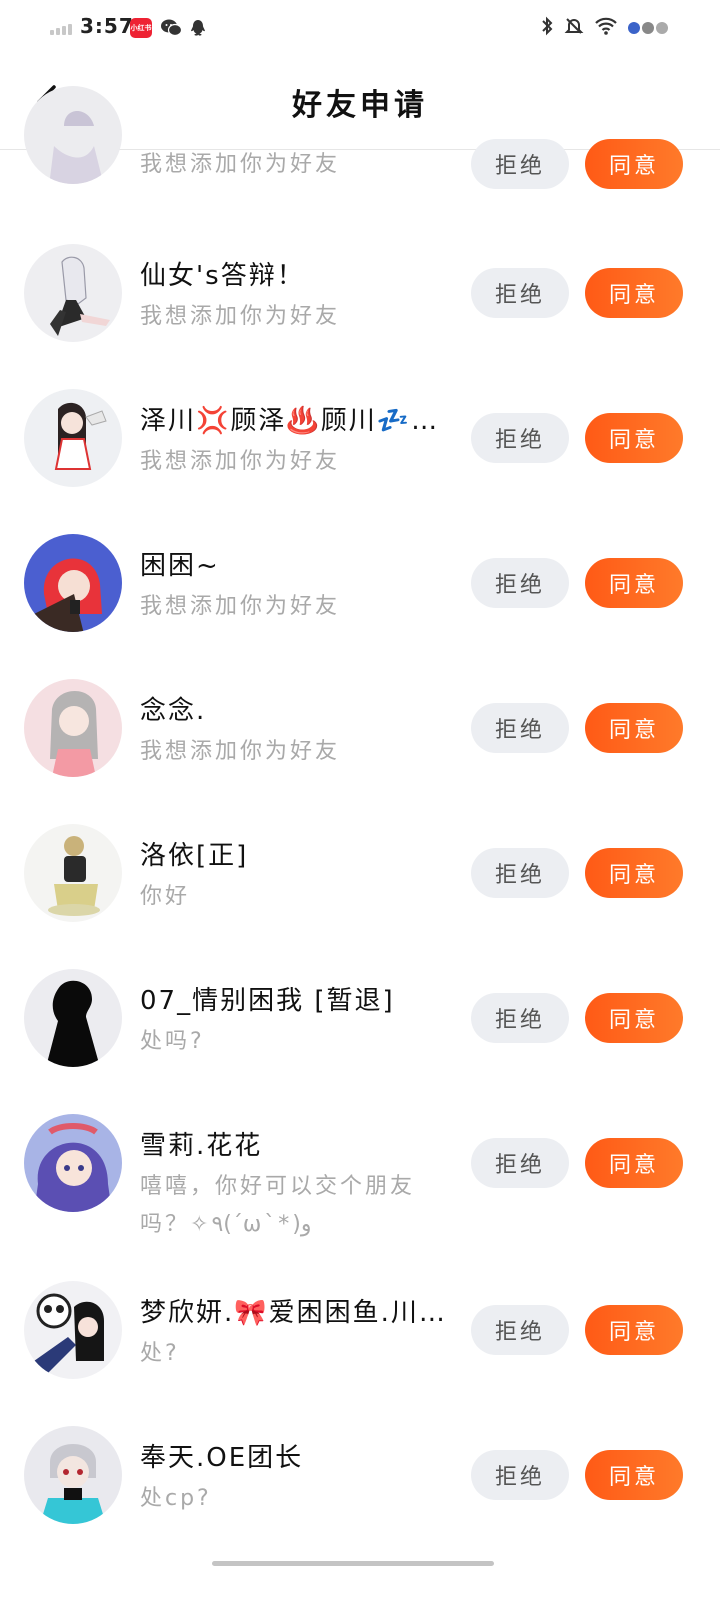 The width and height of the screenshot is (720, 1600). I want to click on request-text: 我想添加你为好友, so click(300, 165).